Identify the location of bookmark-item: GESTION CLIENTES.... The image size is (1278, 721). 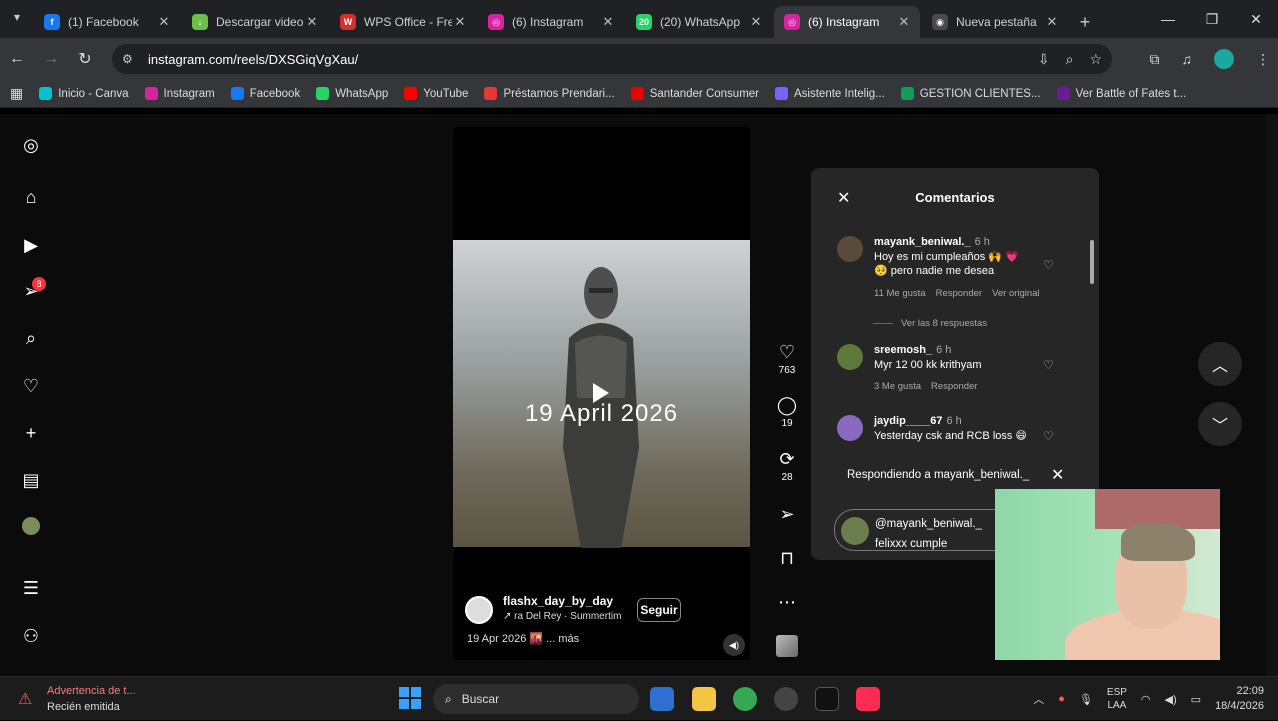
(970, 93).